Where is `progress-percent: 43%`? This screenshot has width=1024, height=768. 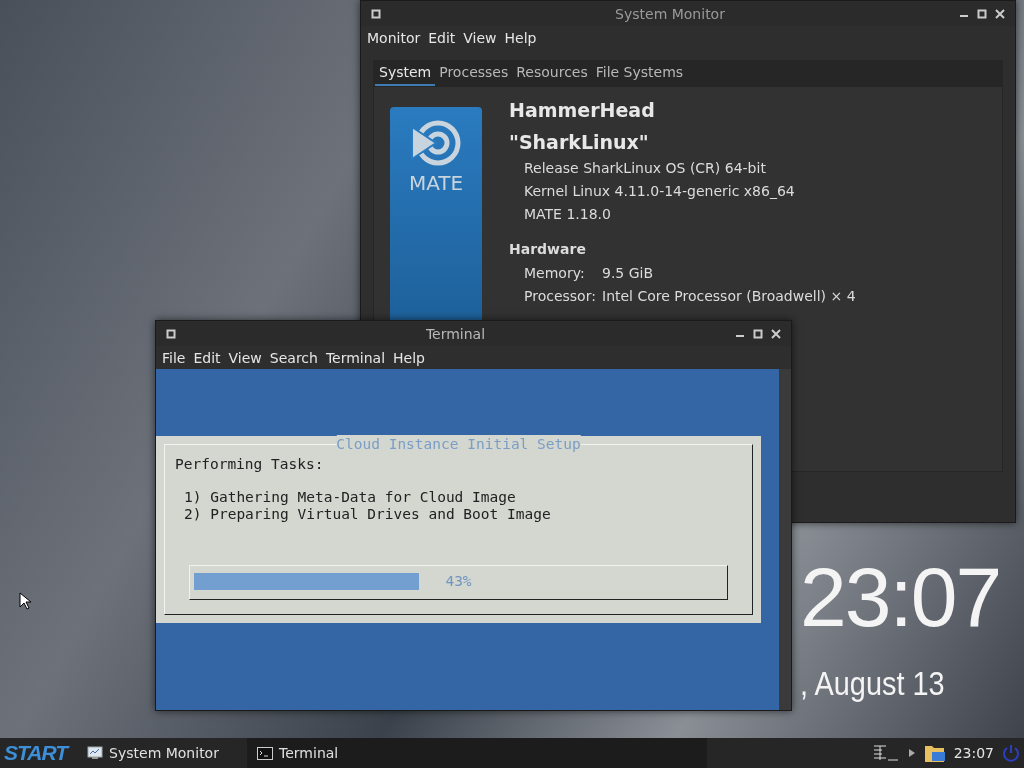 progress-percent: 43% is located at coordinates (458, 581).